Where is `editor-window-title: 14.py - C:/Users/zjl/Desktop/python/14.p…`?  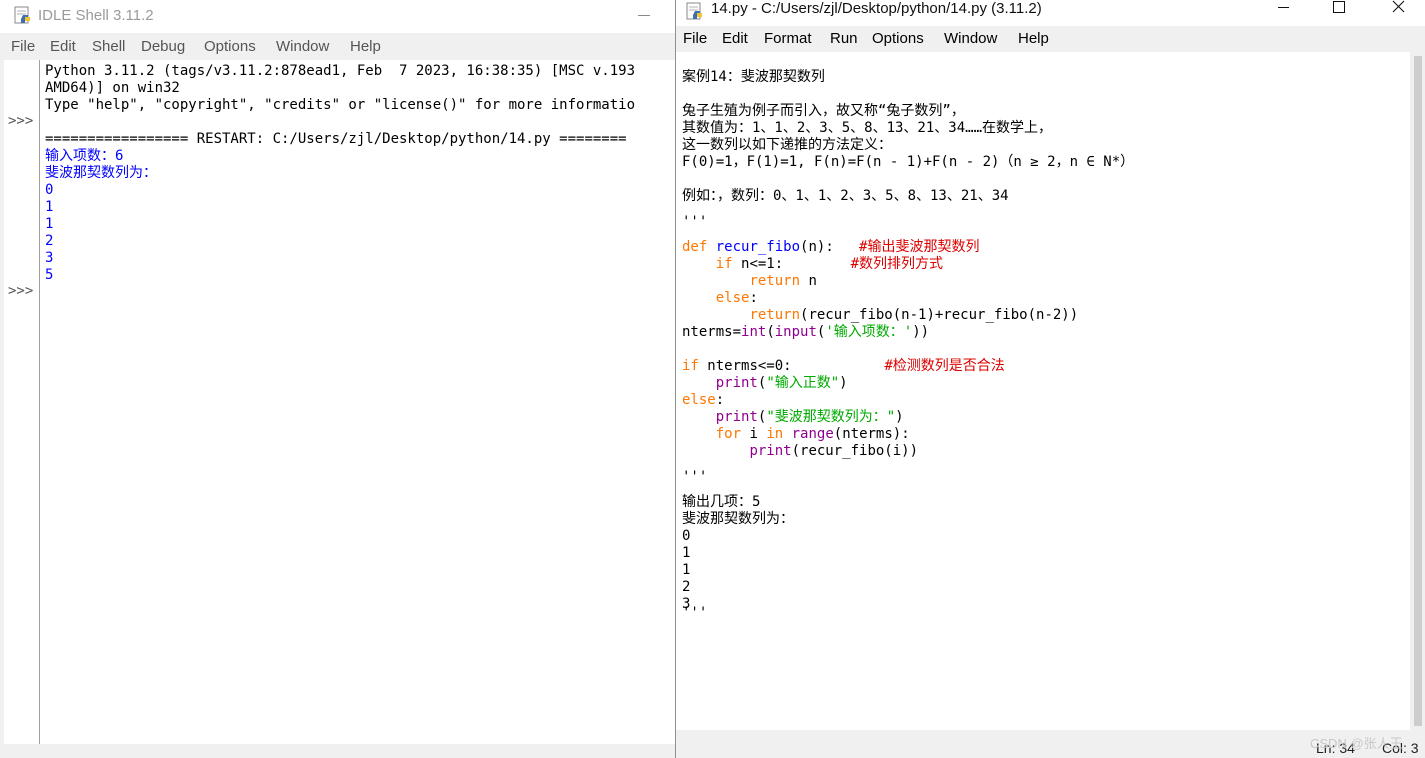
editor-window-title: 14.py - C:/Users/zjl/Desktop/python/14.p… is located at coordinates (876, 8).